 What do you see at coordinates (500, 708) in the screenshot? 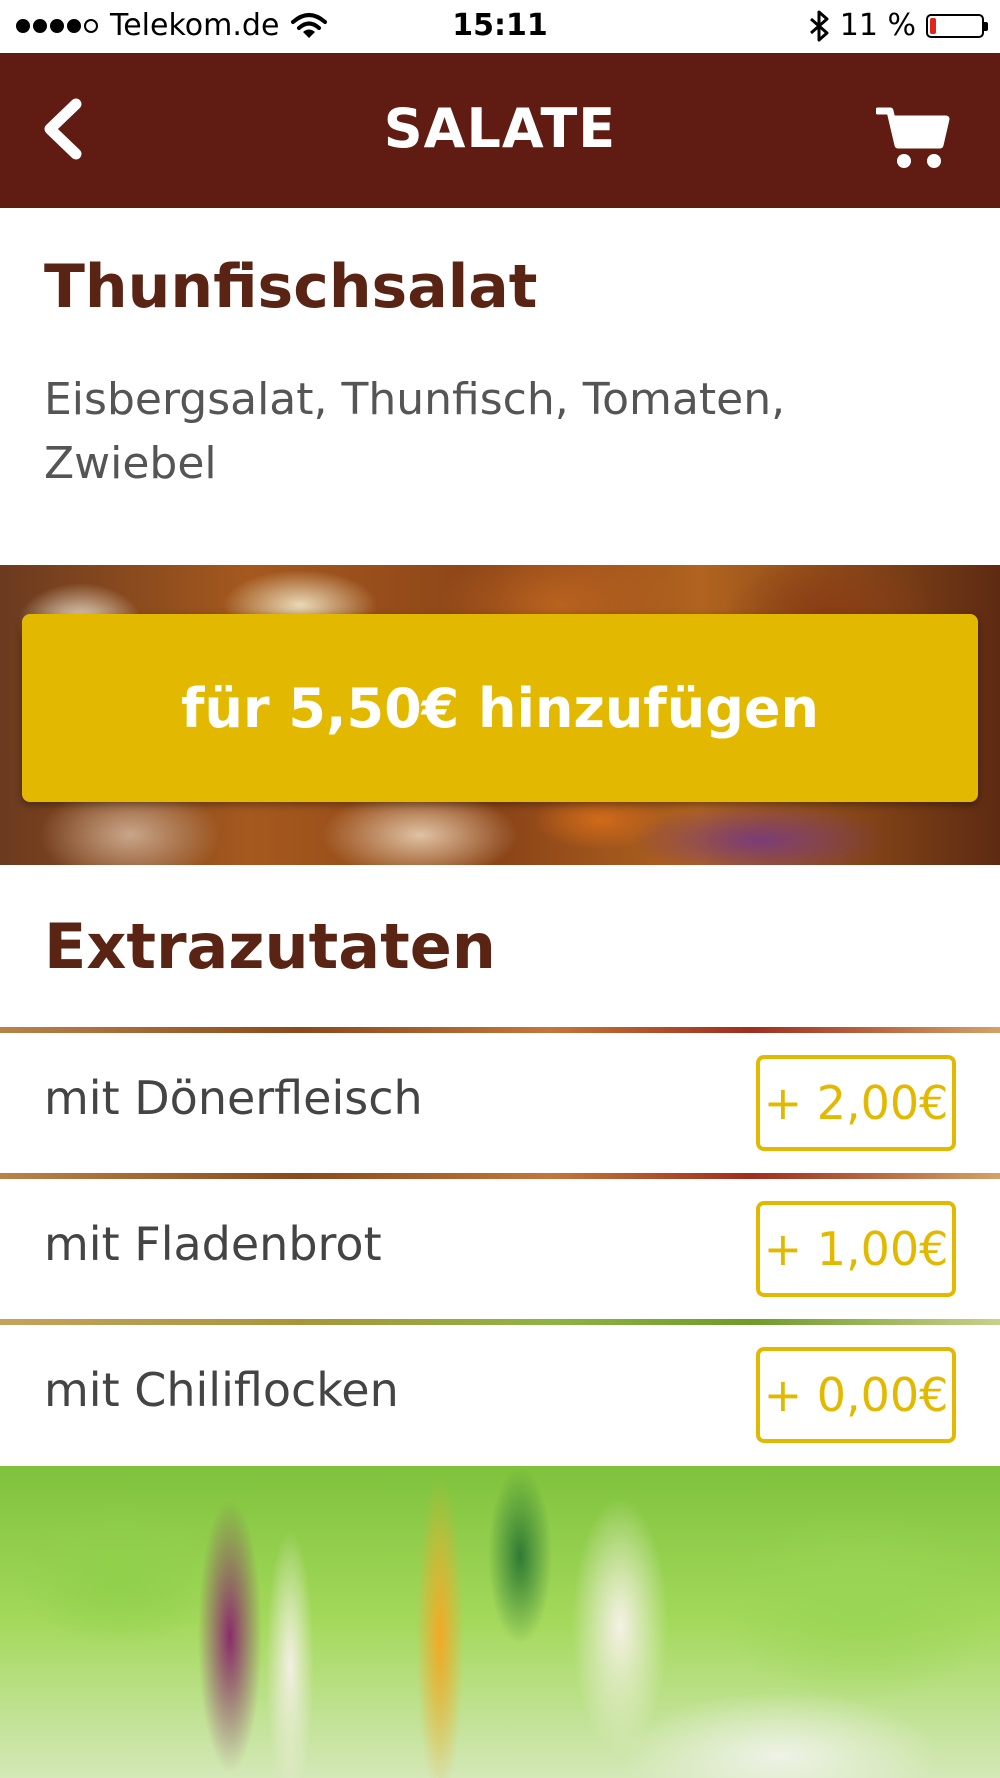
I see `add-to-cart-button: für 5,50€ hinzufügen` at bounding box center [500, 708].